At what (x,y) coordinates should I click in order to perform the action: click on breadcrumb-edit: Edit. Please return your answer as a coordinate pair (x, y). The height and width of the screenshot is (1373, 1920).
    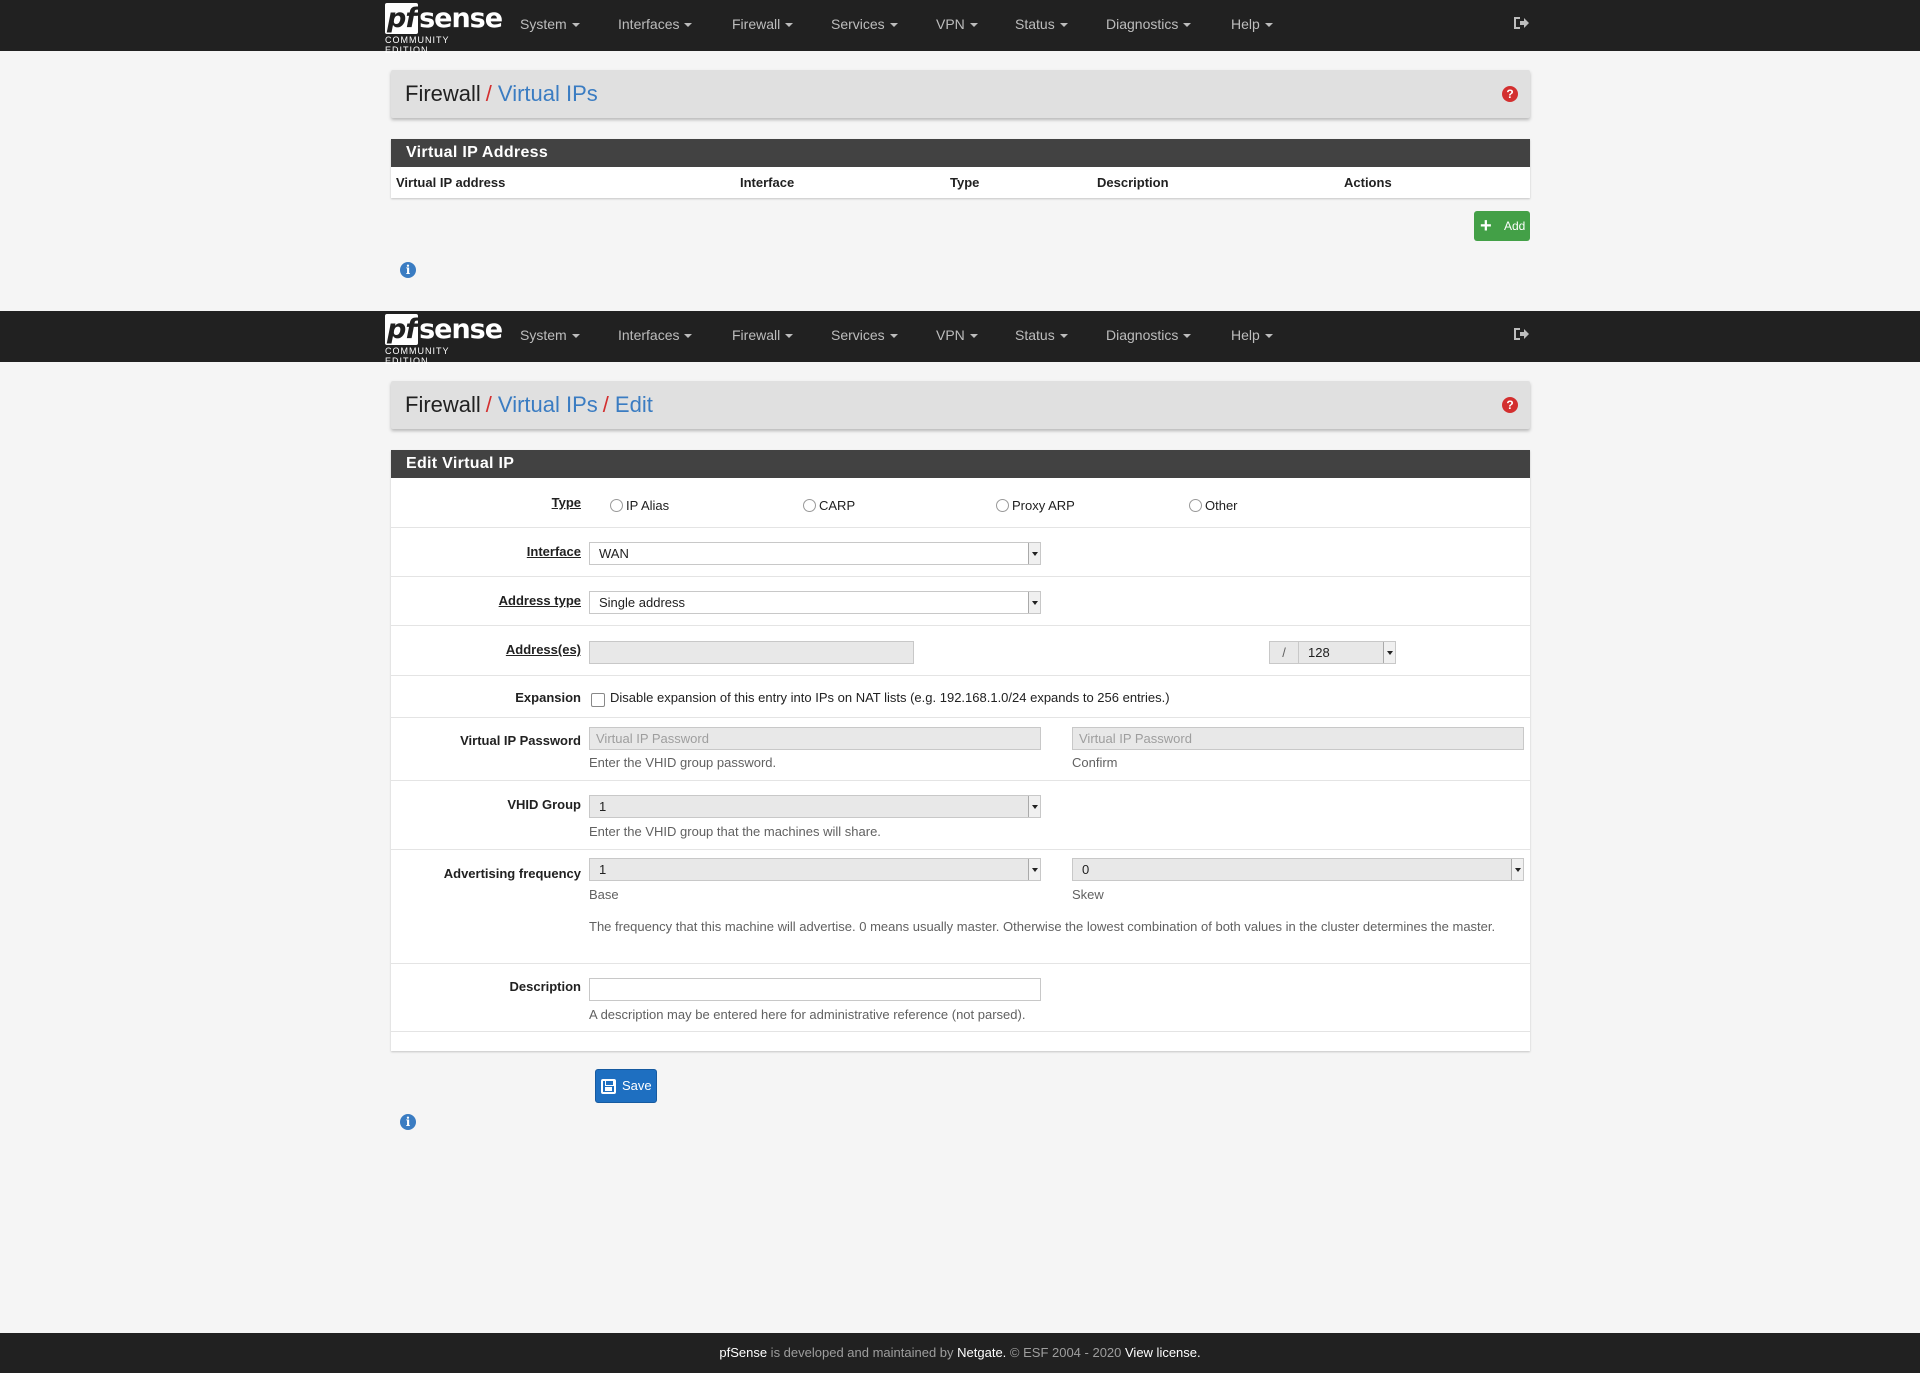
    Looking at the image, I should click on (634, 404).